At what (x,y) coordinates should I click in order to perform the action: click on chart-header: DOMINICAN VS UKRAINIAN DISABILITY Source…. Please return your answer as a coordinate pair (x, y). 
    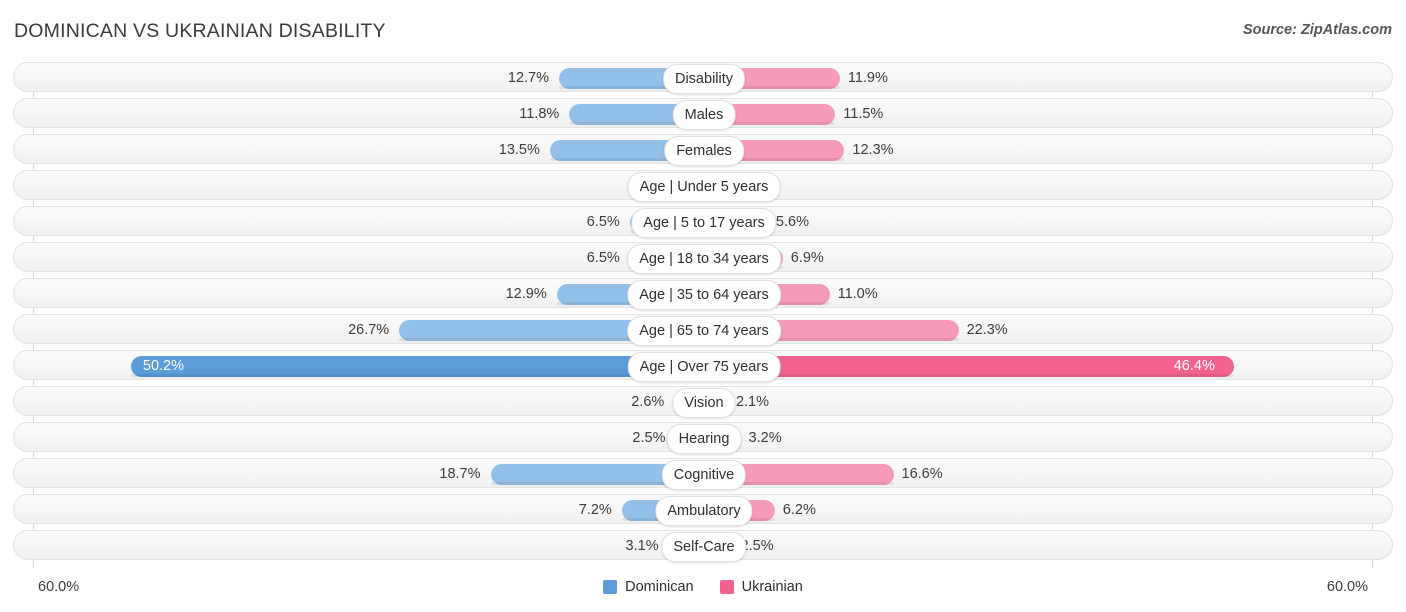
    Looking at the image, I should click on (703, 31).